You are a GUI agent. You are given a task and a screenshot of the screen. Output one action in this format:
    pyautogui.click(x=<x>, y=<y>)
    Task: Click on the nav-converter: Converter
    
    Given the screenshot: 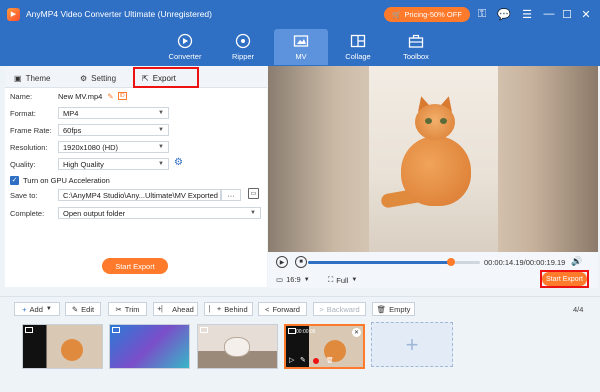 What is the action you would take?
    pyautogui.click(x=185, y=47)
    